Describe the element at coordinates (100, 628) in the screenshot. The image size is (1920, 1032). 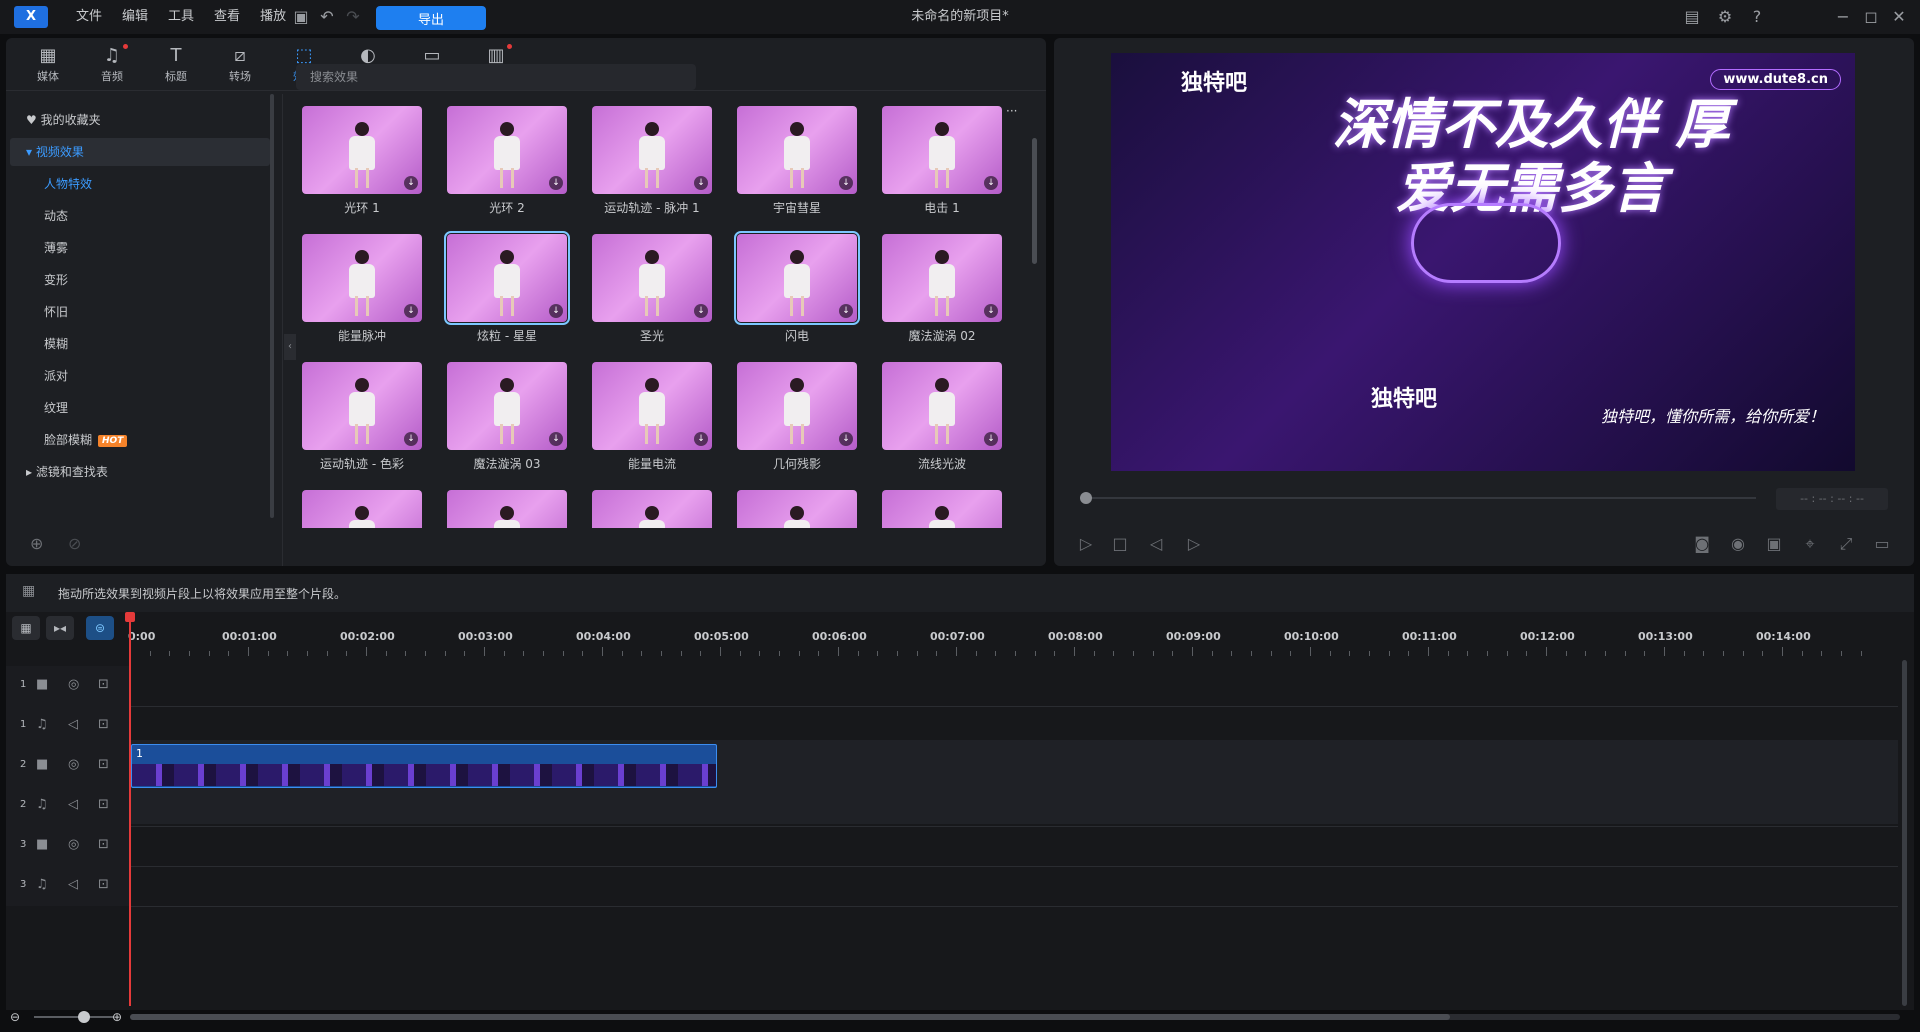
I see `link-button: ⊜` at that location.